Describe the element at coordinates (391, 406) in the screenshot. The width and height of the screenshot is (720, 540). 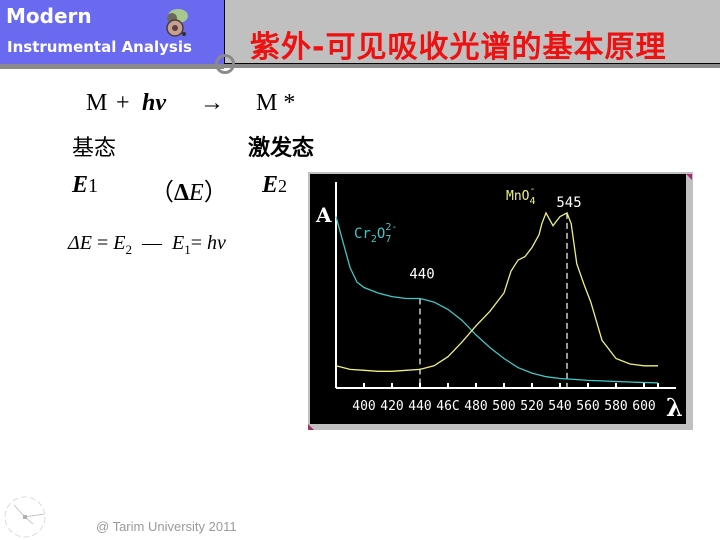
I see `x-tick-label: 420` at that location.